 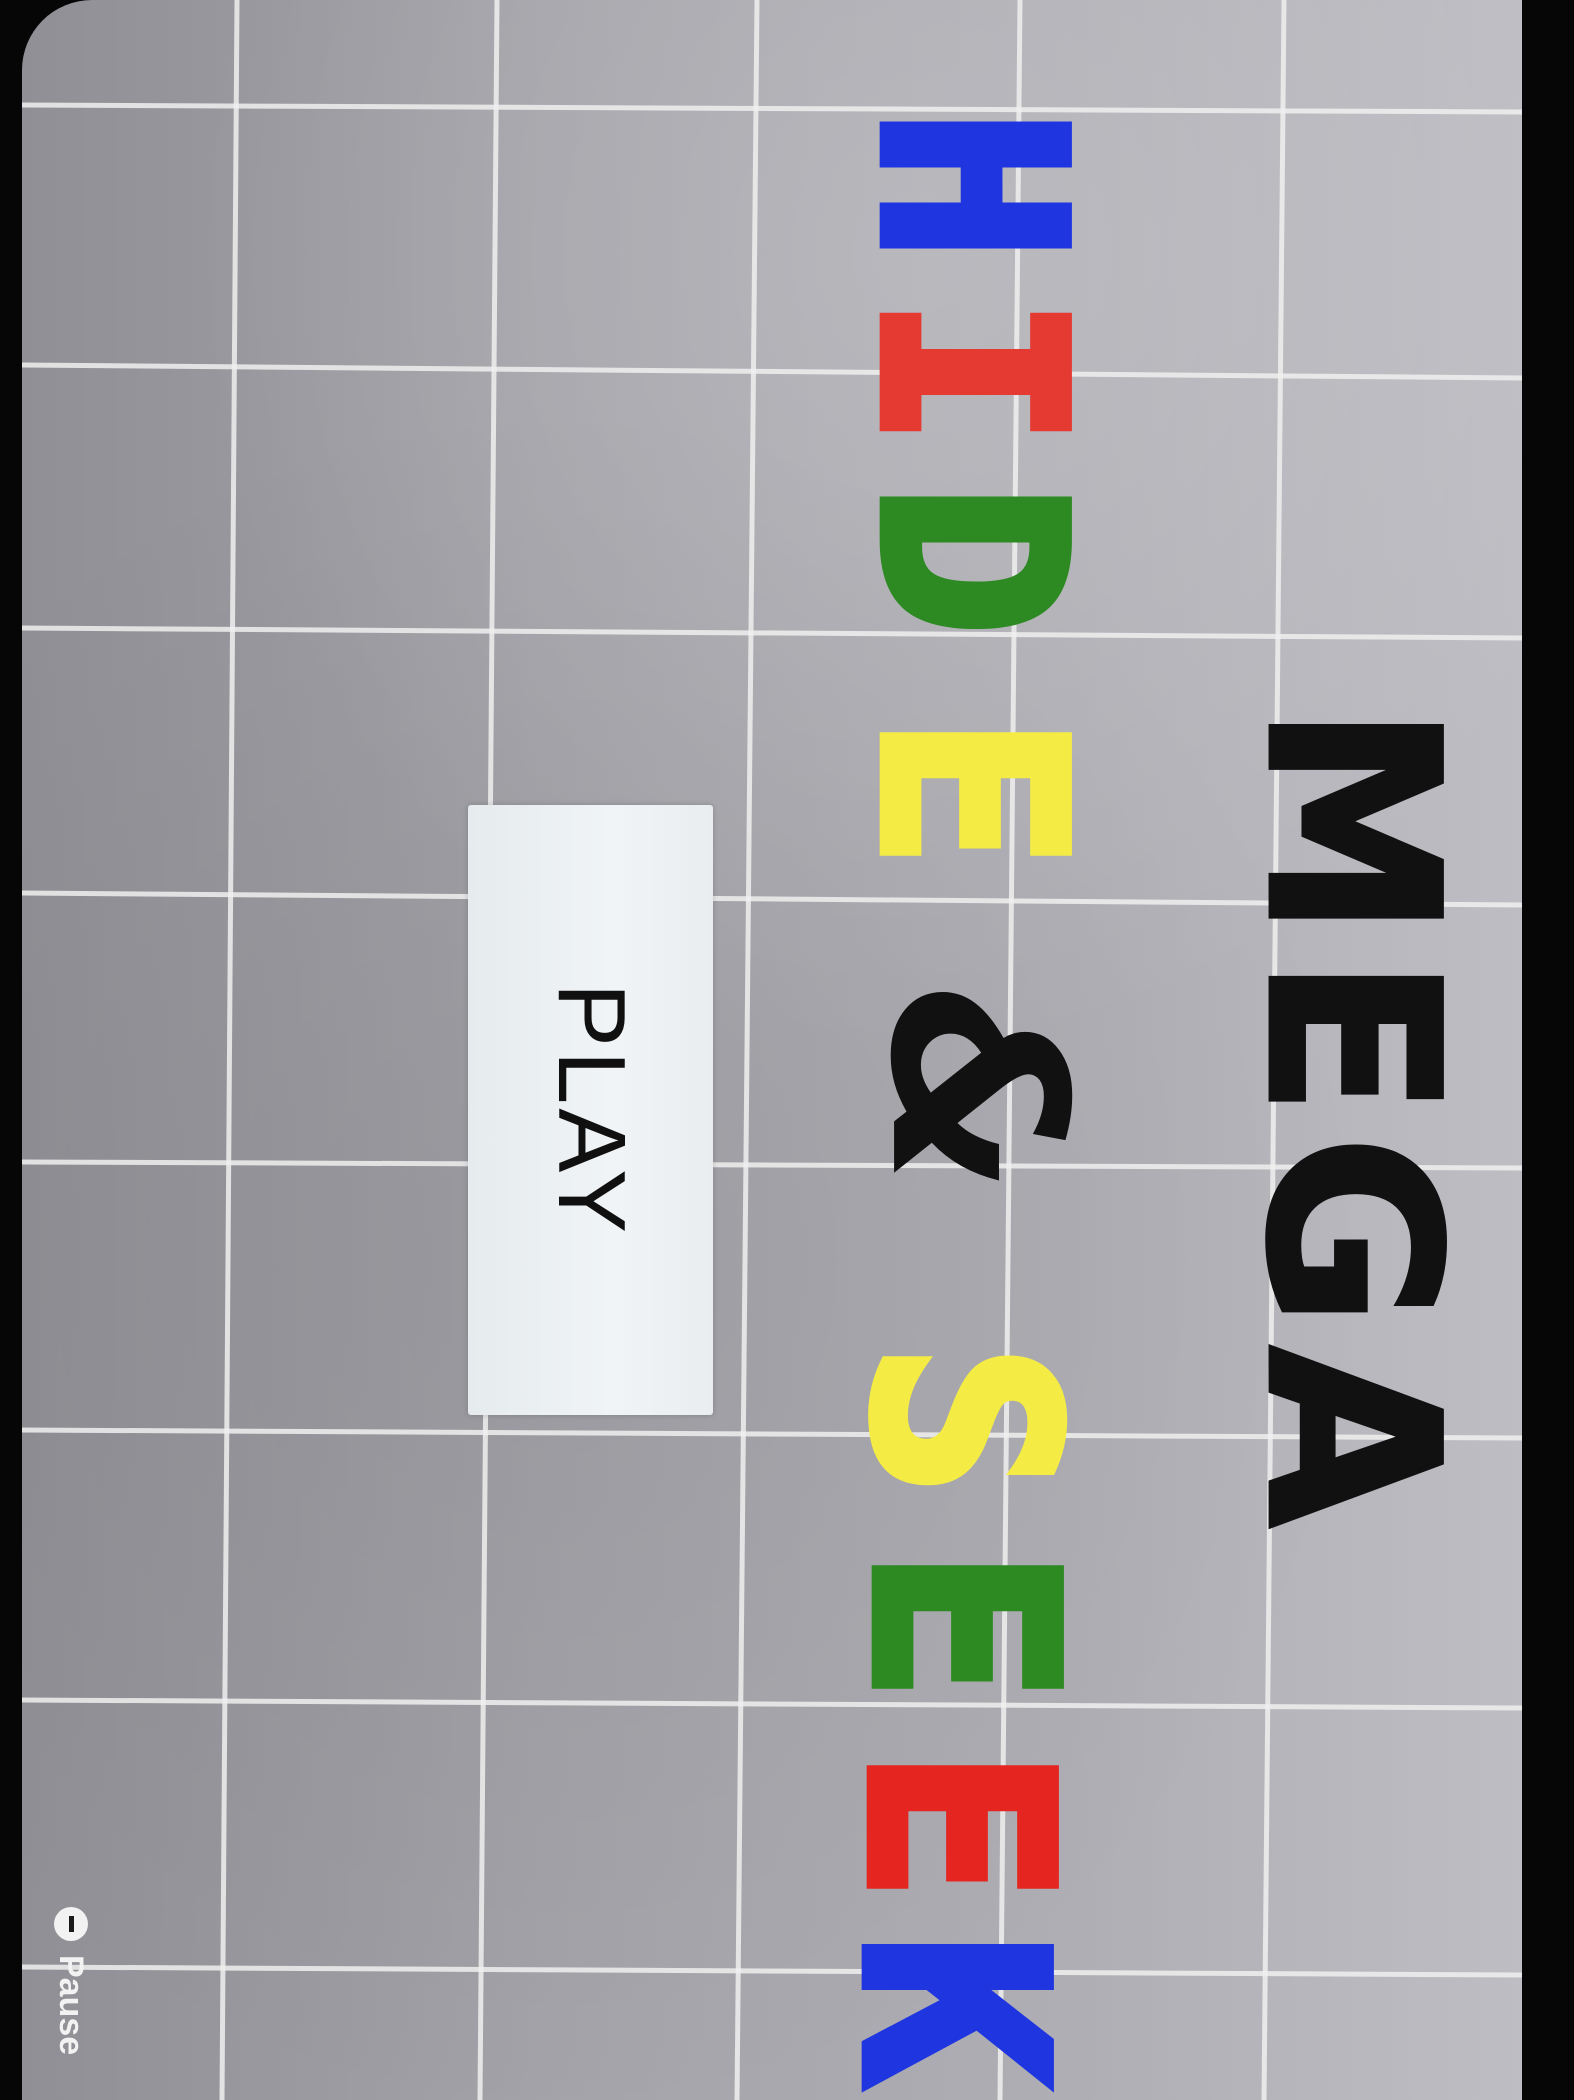 I want to click on pause-indicator: Pause, so click(x=76, y=1997).